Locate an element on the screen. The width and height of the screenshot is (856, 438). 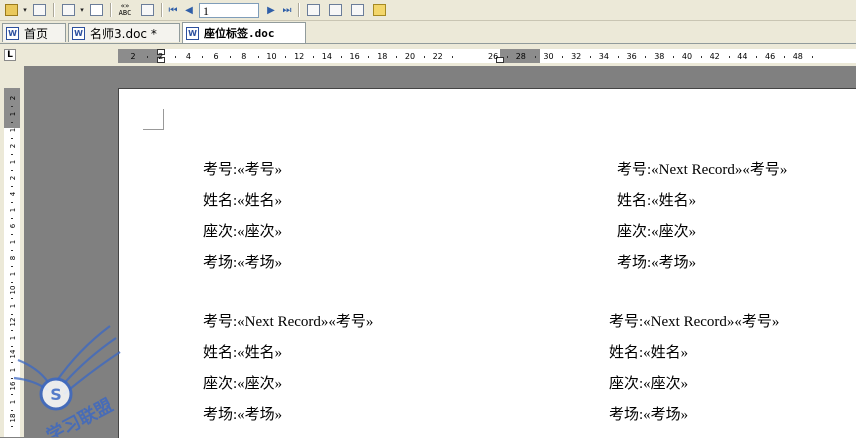
ruler-tick-label: 8 is located at coordinates (13, 258).